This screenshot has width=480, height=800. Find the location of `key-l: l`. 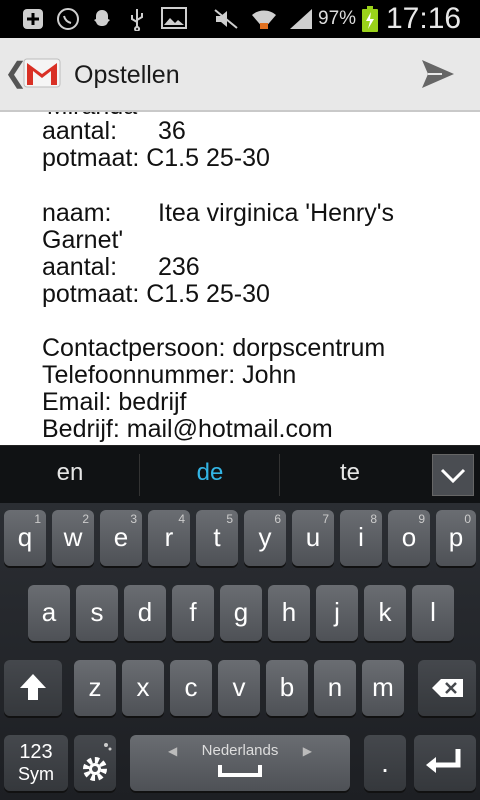

key-l: l is located at coordinates (433, 613).